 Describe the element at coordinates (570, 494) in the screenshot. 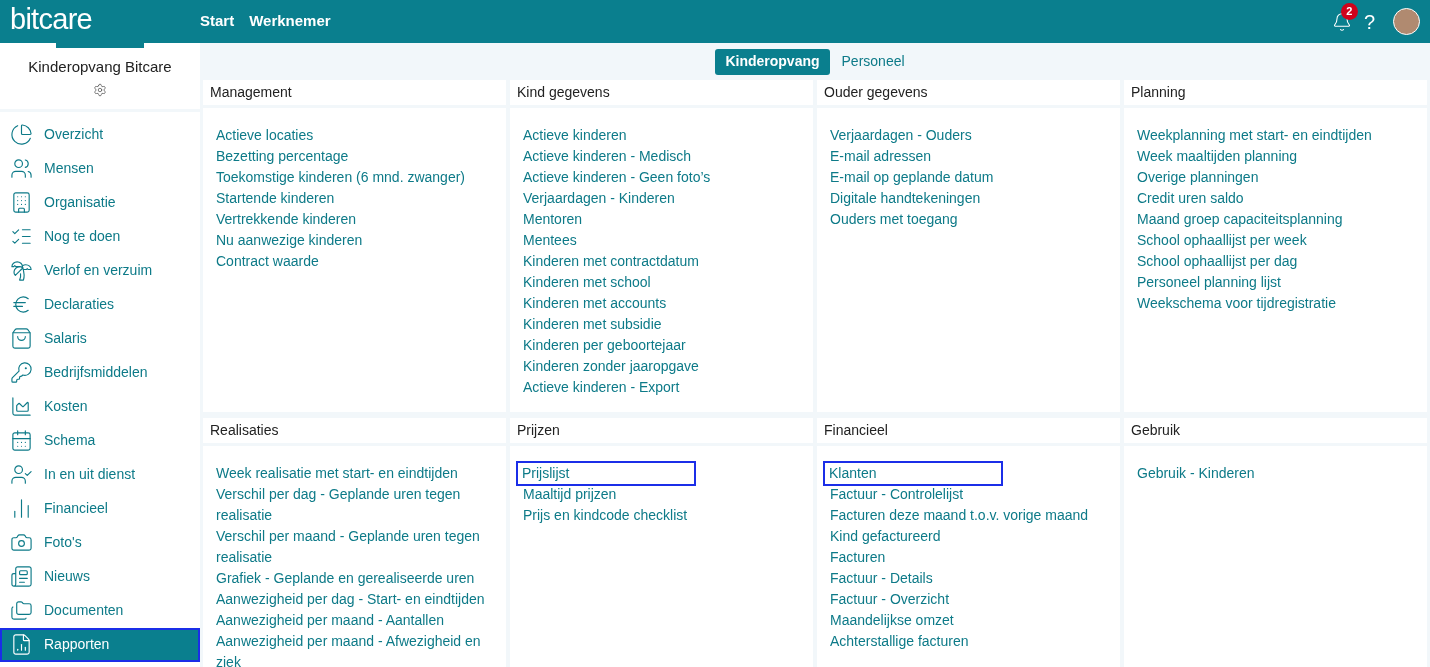

I see `report-link: Maaltijd prijzen` at that location.